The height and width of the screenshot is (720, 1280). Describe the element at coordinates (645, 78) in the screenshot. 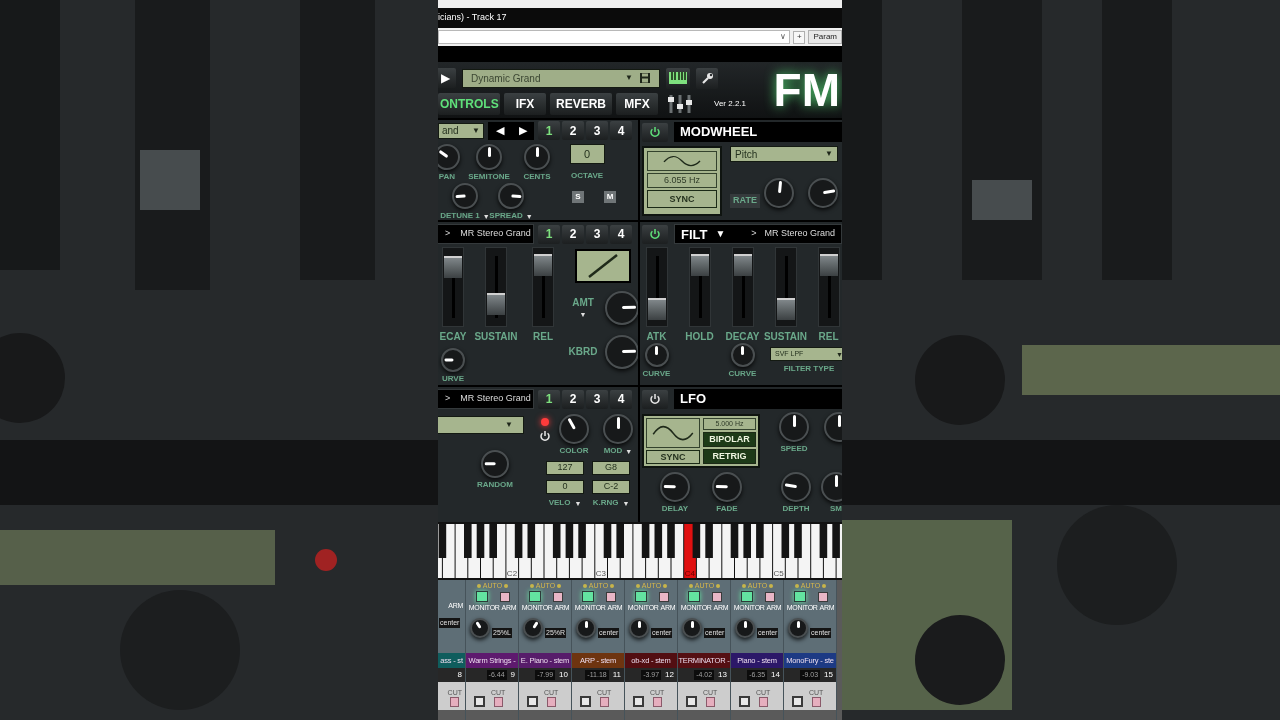

I see `save-icon` at that location.